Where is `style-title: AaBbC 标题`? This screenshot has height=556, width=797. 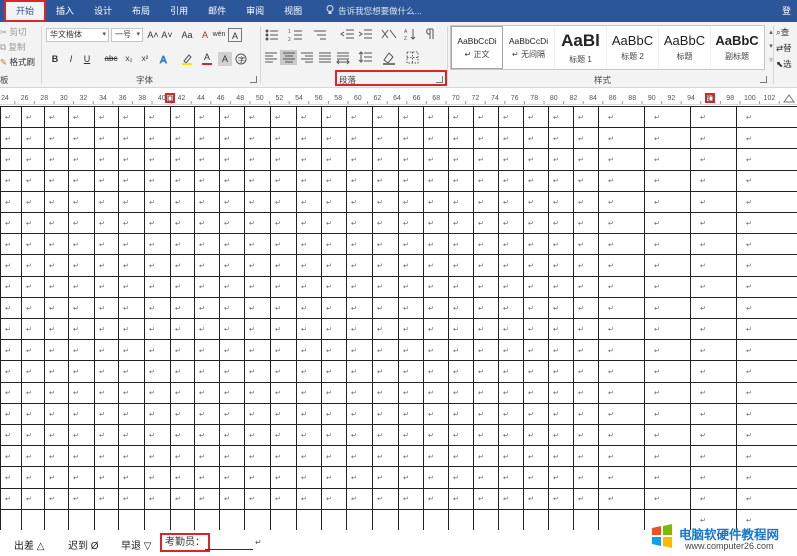
style-title: AaBbC 标题 is located at coordinates (685, 47).